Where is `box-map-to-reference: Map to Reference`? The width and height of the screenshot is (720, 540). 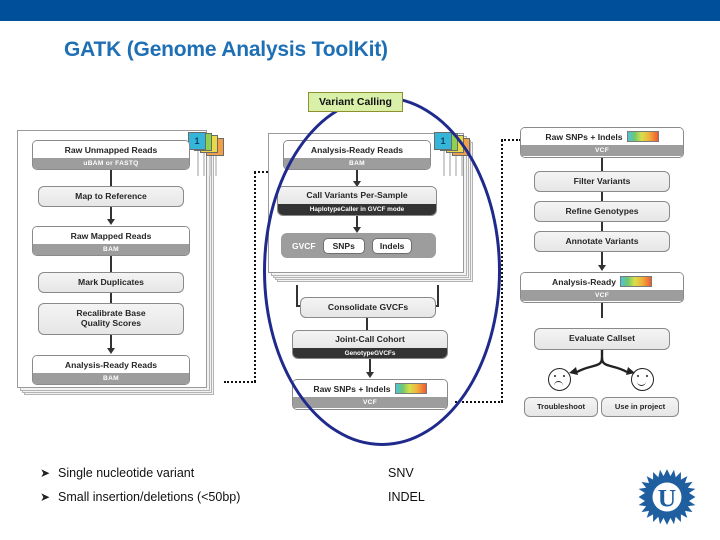
box-map-to-reference: Map to Reference is located at coordinates (111, 196).